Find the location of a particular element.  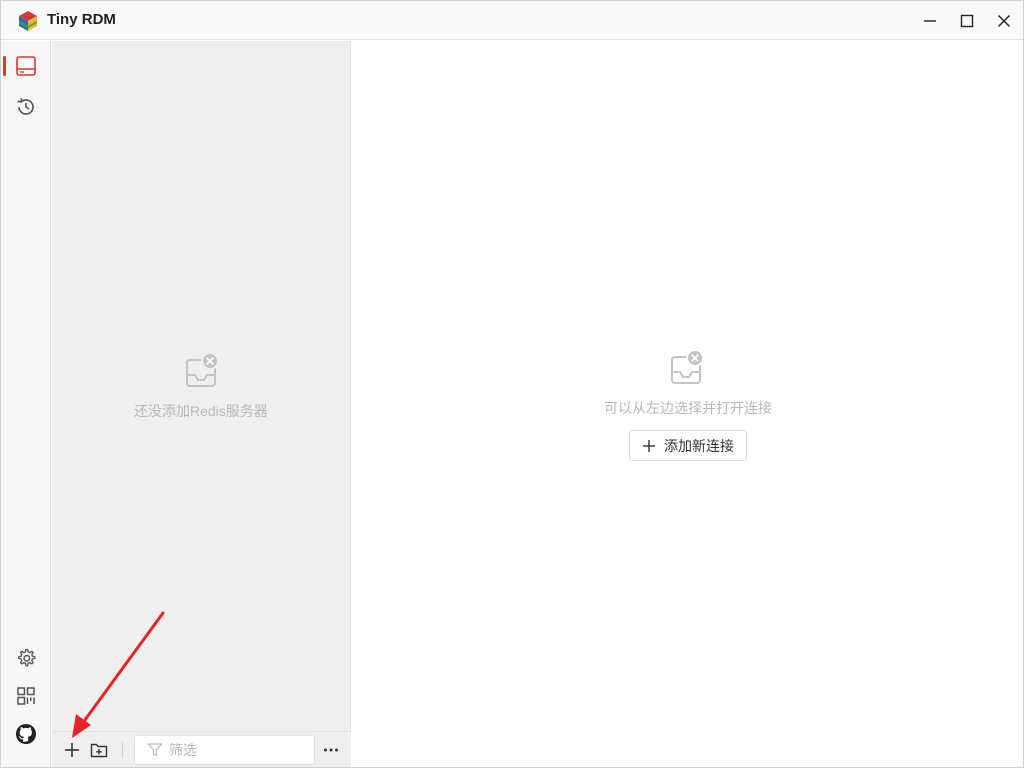

server-icon is located at coordinates (26, 66).